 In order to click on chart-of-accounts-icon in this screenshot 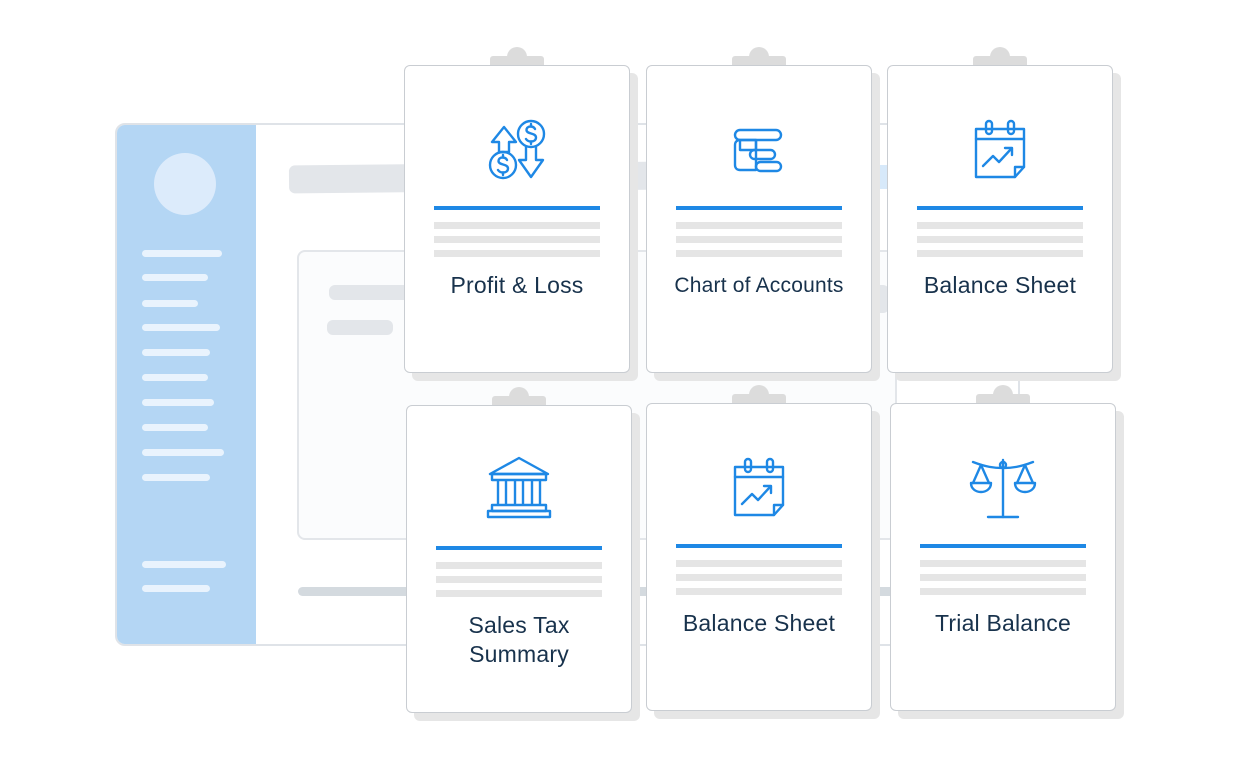, I will do `click(759, 150)`.